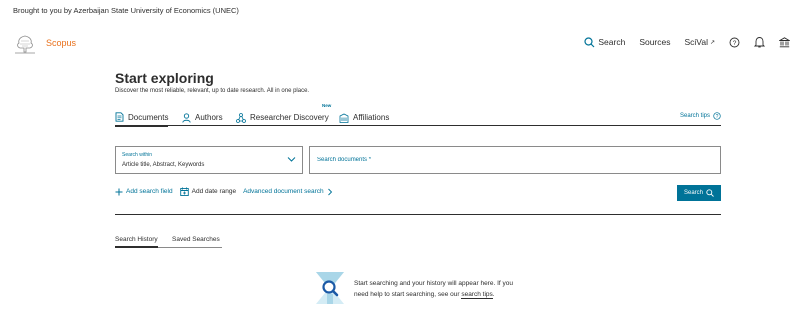 This screenshot has height=320, width=800. Describe the element at coordinates (477, 295) in the screenshot. I see `search-tips-inline-link: search tips` at that location.